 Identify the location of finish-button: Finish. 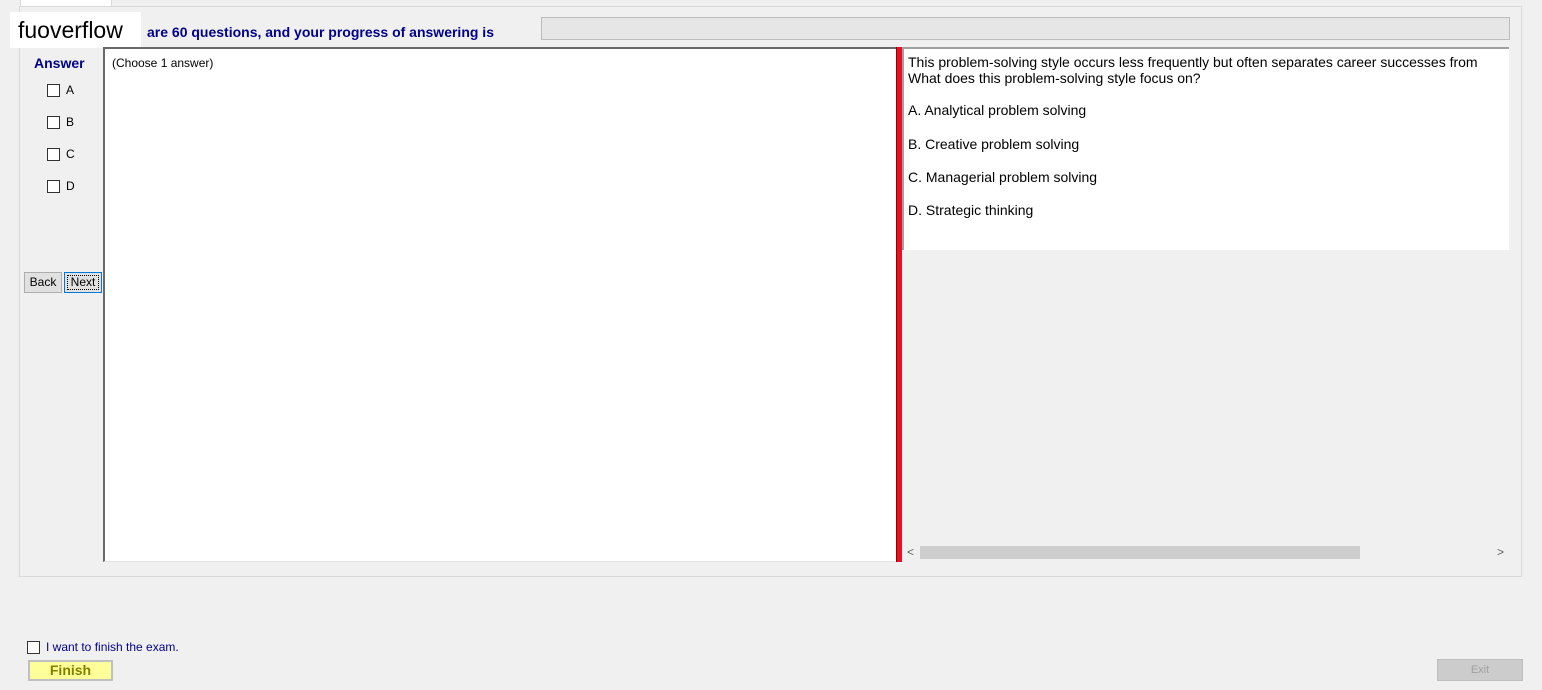
(70, 670).